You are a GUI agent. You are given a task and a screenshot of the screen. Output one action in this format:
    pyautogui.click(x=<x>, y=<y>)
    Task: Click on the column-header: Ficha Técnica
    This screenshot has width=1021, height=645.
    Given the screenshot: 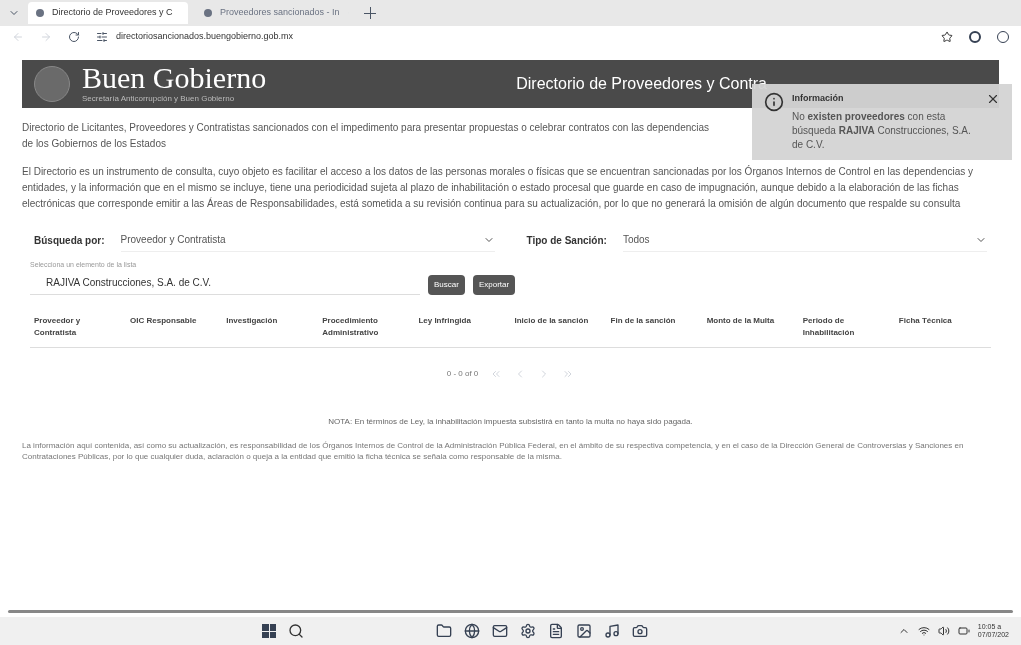 What is the action you would take?
    pyautogui.click(x=942, y=326)
    